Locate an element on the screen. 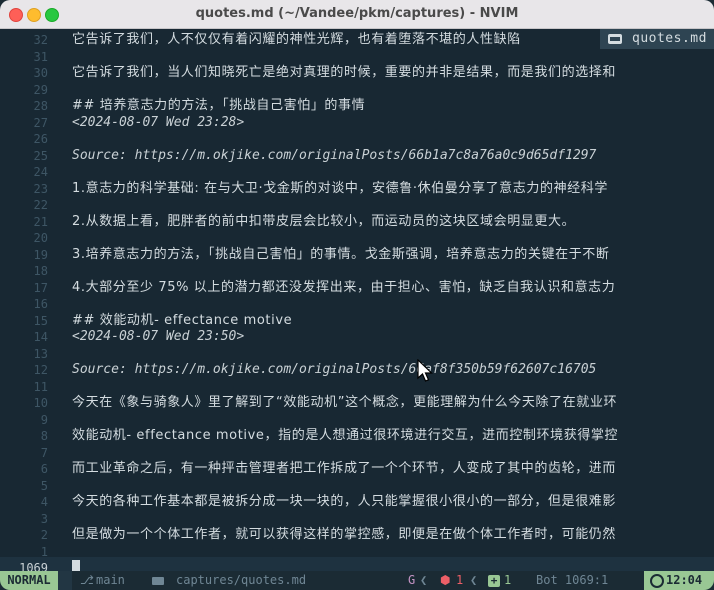  file-path: captures/quotes.md is located at coordinates (241, 580).